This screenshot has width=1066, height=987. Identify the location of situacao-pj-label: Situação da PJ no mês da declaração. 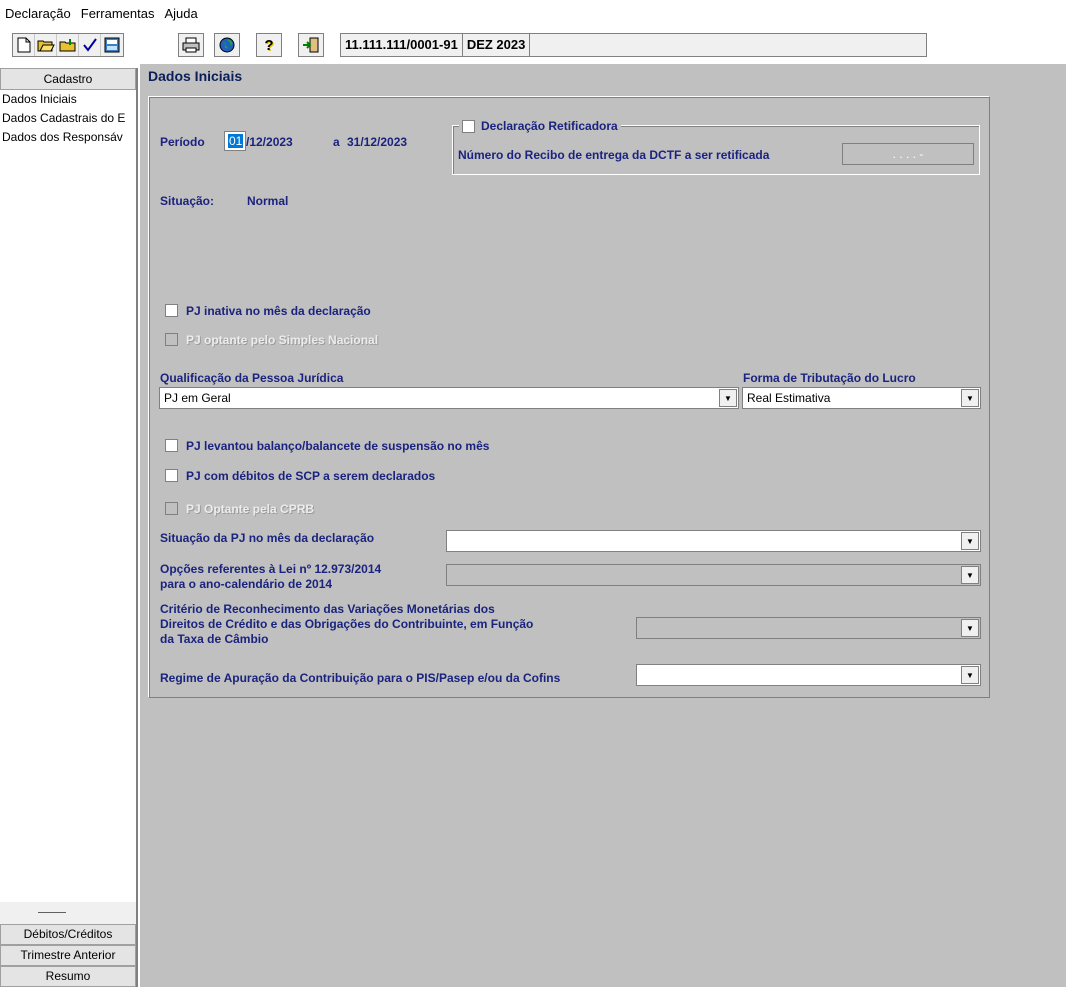
(267, 538).